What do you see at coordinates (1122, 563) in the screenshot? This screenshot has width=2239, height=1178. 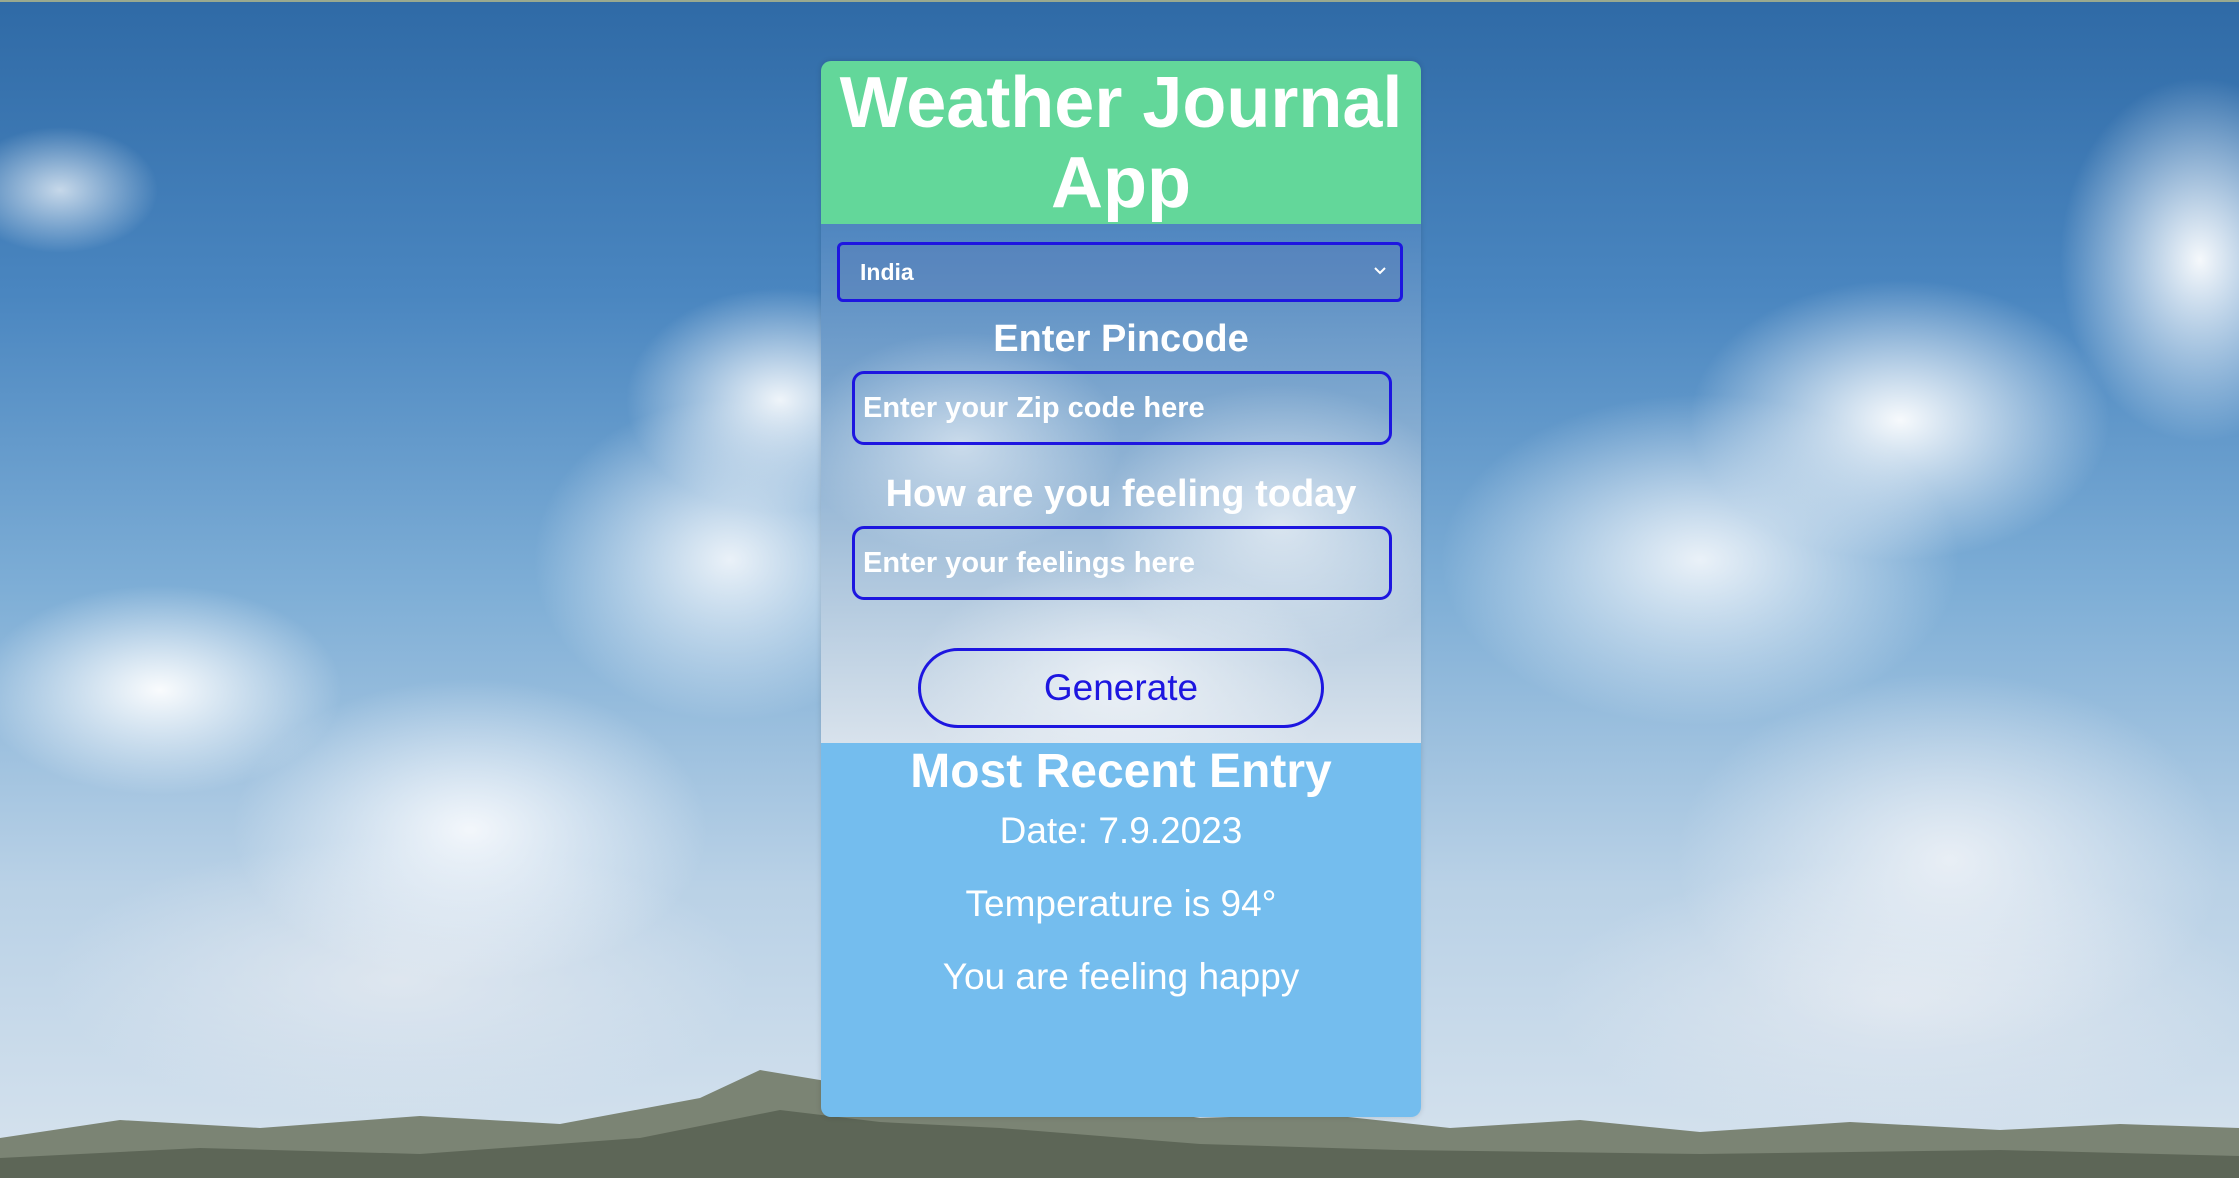 I see `feelings-input: Enter your feelings here` at bounding box center [1122, 563].